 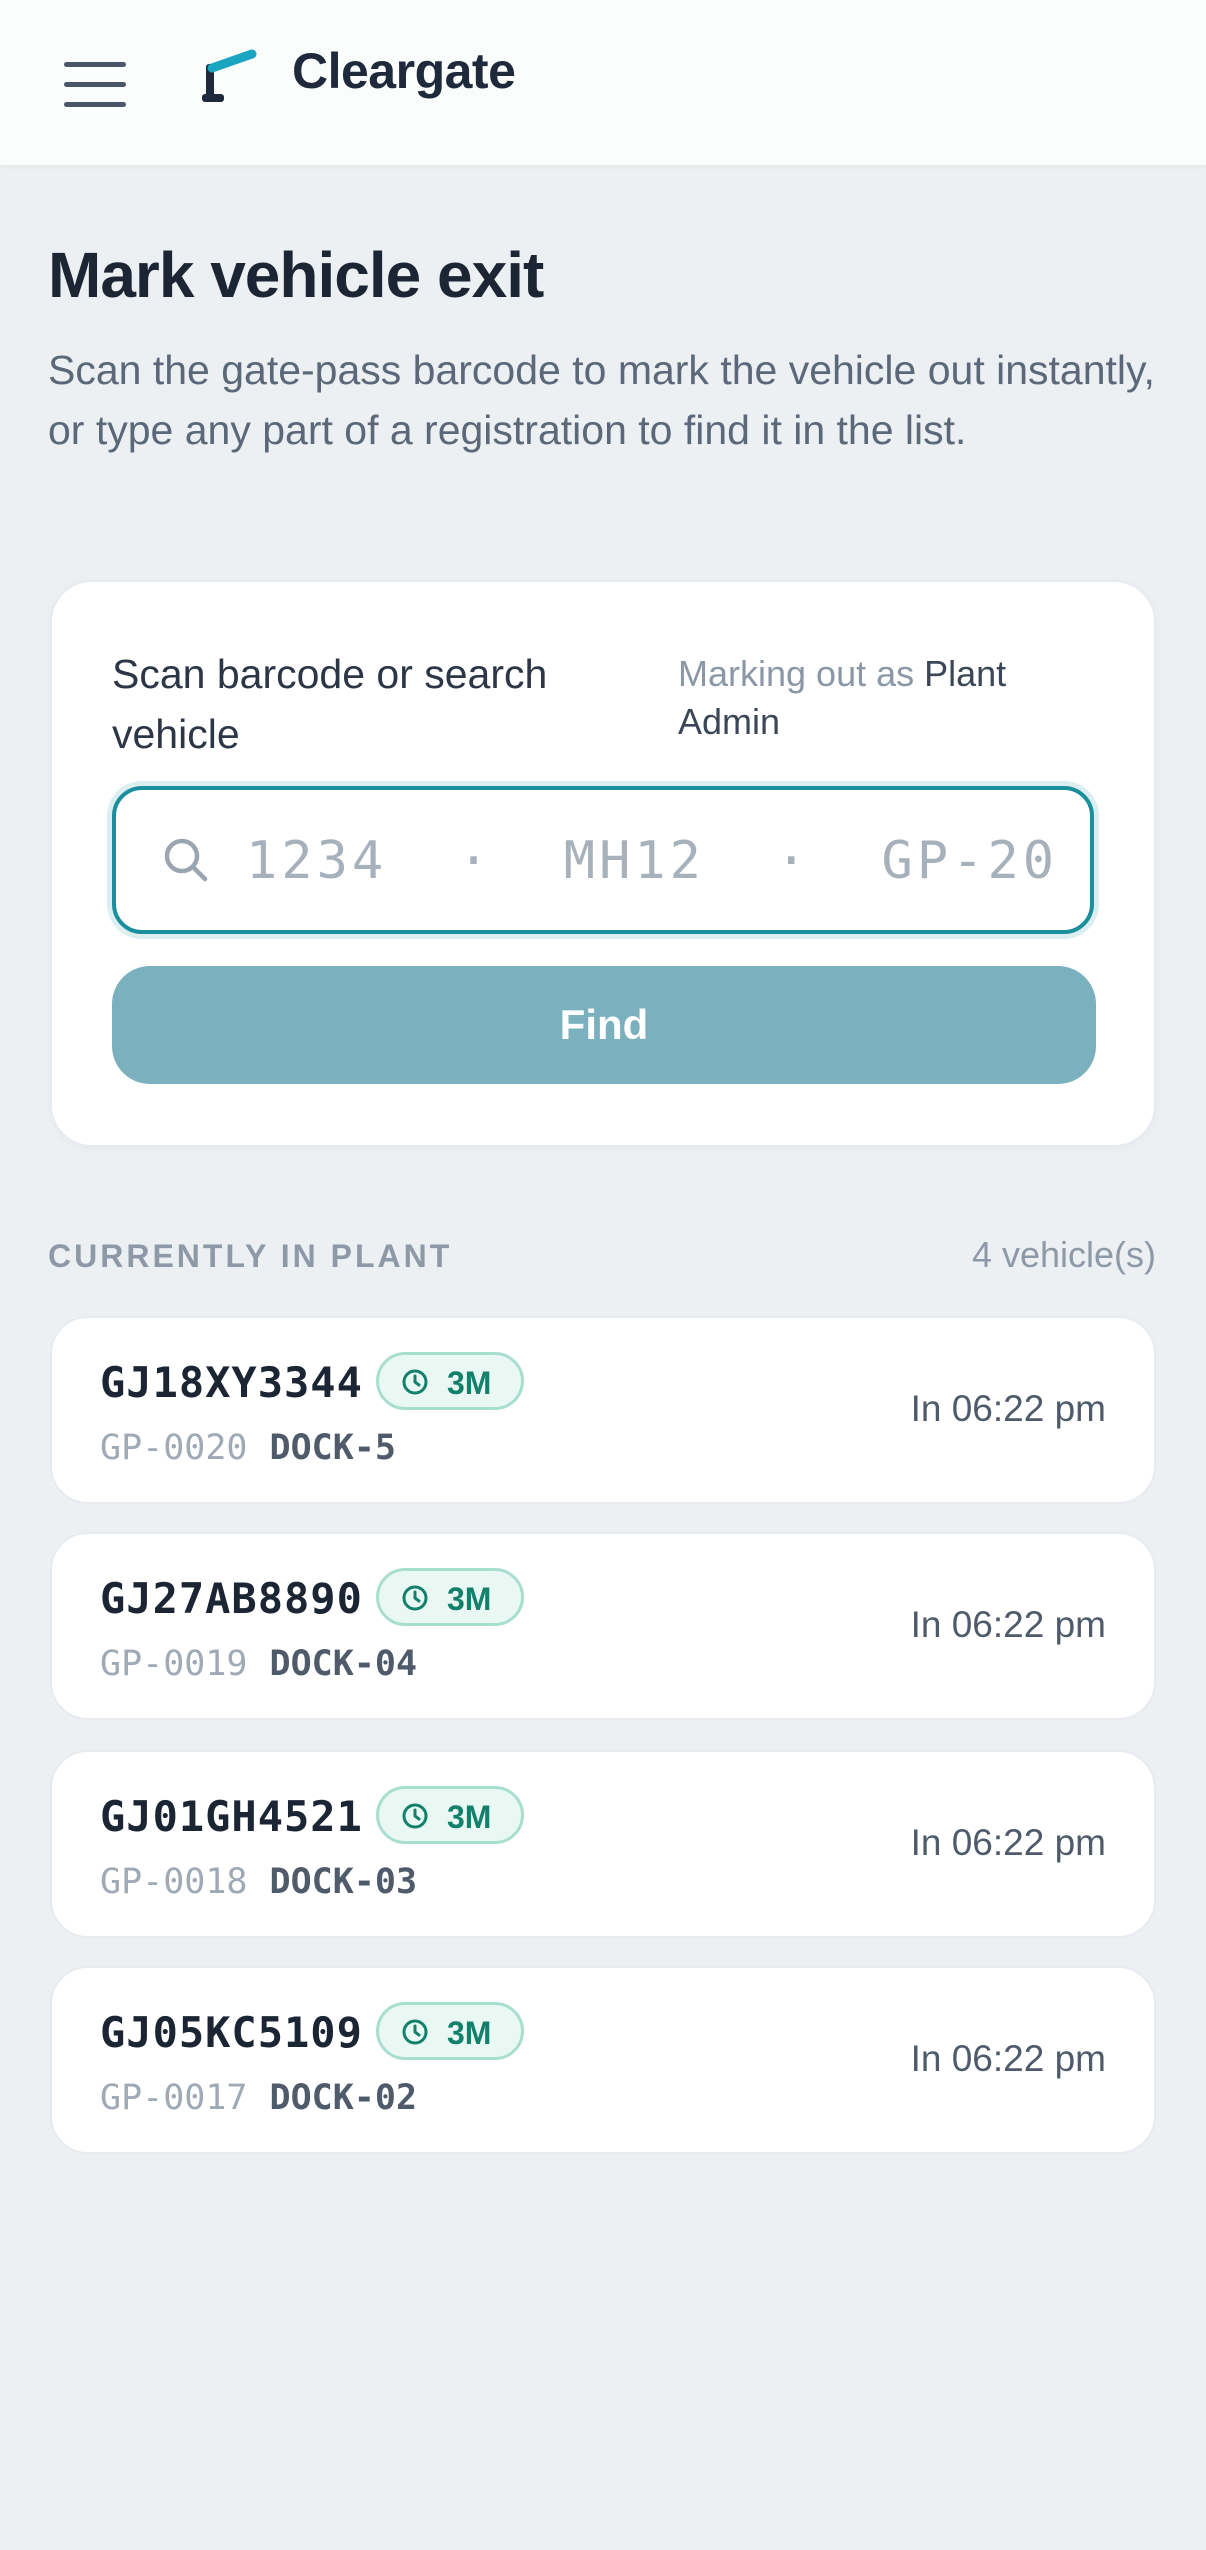 I want to click on cleargate-logo-icon, so click(x=229, y=75).